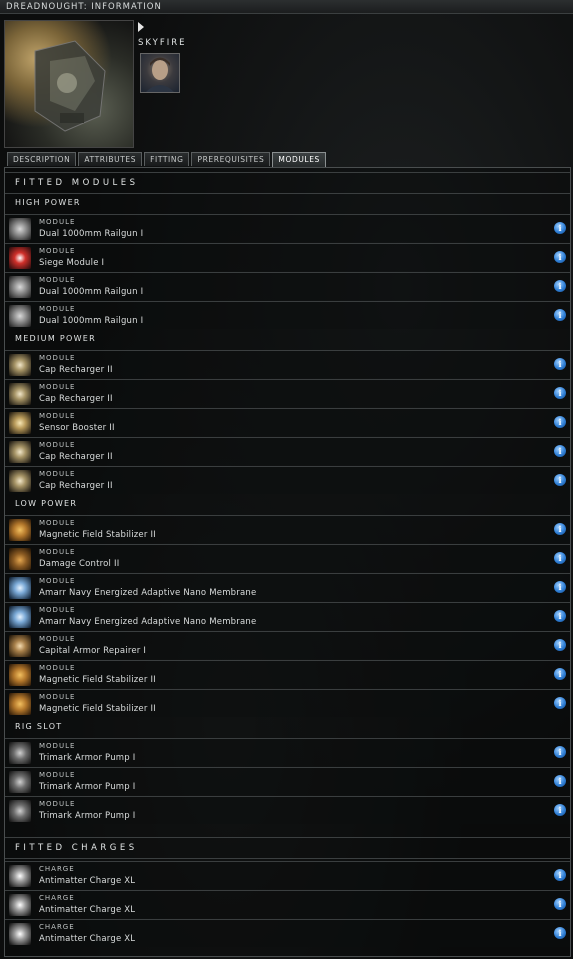 This screenshot has width=573, height=959. Describe the element at coordinates (110, 159) in the screenshot. I see `tab-attributes: ATTRIBUTES` at that location.